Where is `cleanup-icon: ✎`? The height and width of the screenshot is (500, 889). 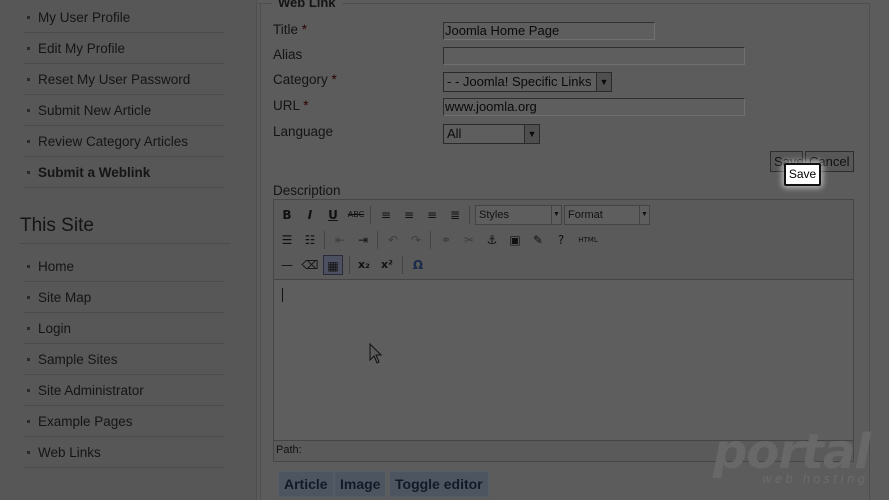 cleanup-icon: ✎ is located at coordinates (538, 240).